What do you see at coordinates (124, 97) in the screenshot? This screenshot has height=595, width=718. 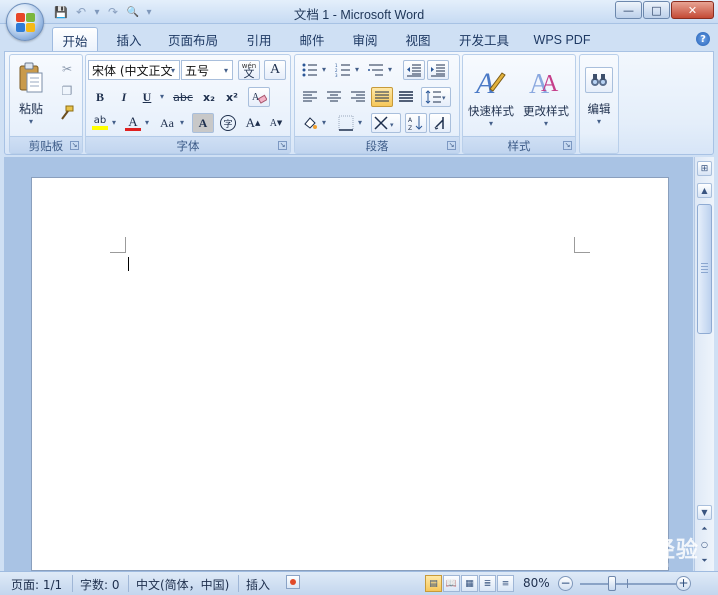 I see `italic-button: I` at bounding box center [124, 97].